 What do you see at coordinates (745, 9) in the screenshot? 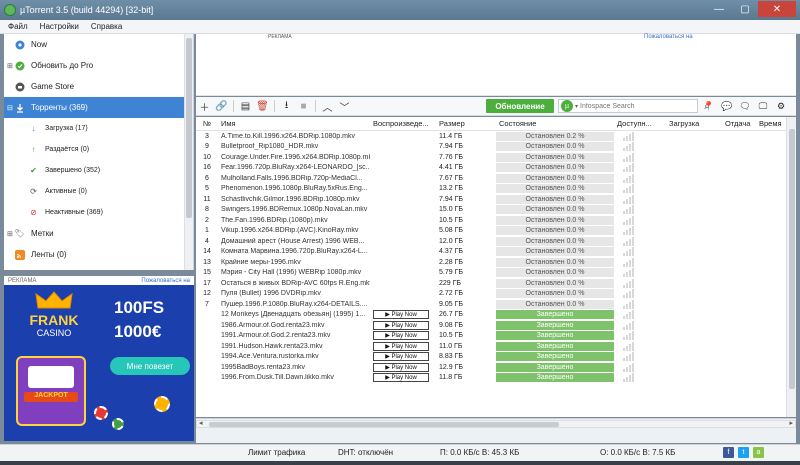
I see `maximize-button: ▢` at bounding box center [745, 9].